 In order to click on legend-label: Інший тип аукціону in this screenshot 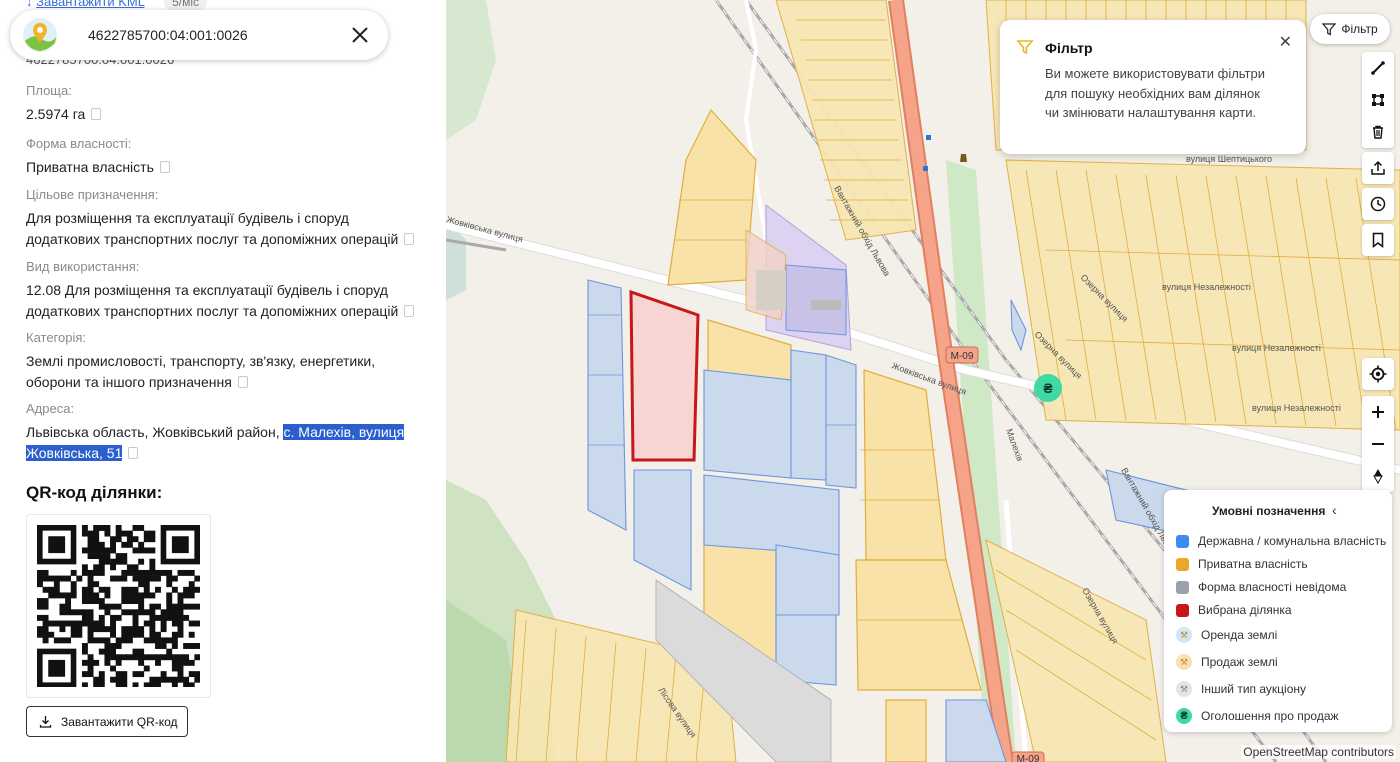, I will do `click(1253, 689)`.